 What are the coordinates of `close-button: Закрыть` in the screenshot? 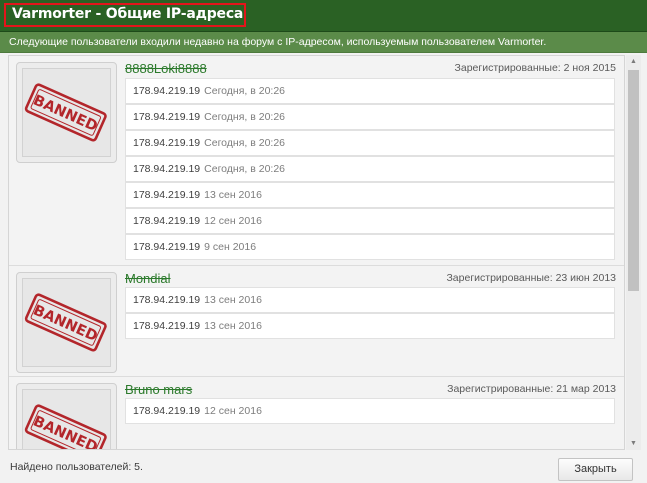 It's located at (595, 469).